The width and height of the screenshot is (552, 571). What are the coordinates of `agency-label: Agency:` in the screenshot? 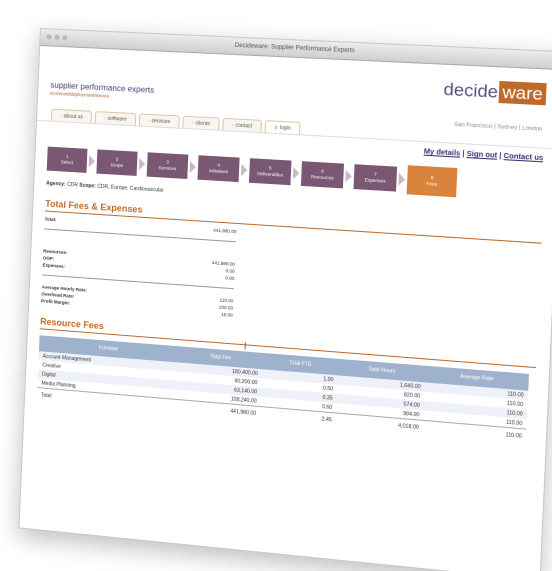 It's located at (56, 184).